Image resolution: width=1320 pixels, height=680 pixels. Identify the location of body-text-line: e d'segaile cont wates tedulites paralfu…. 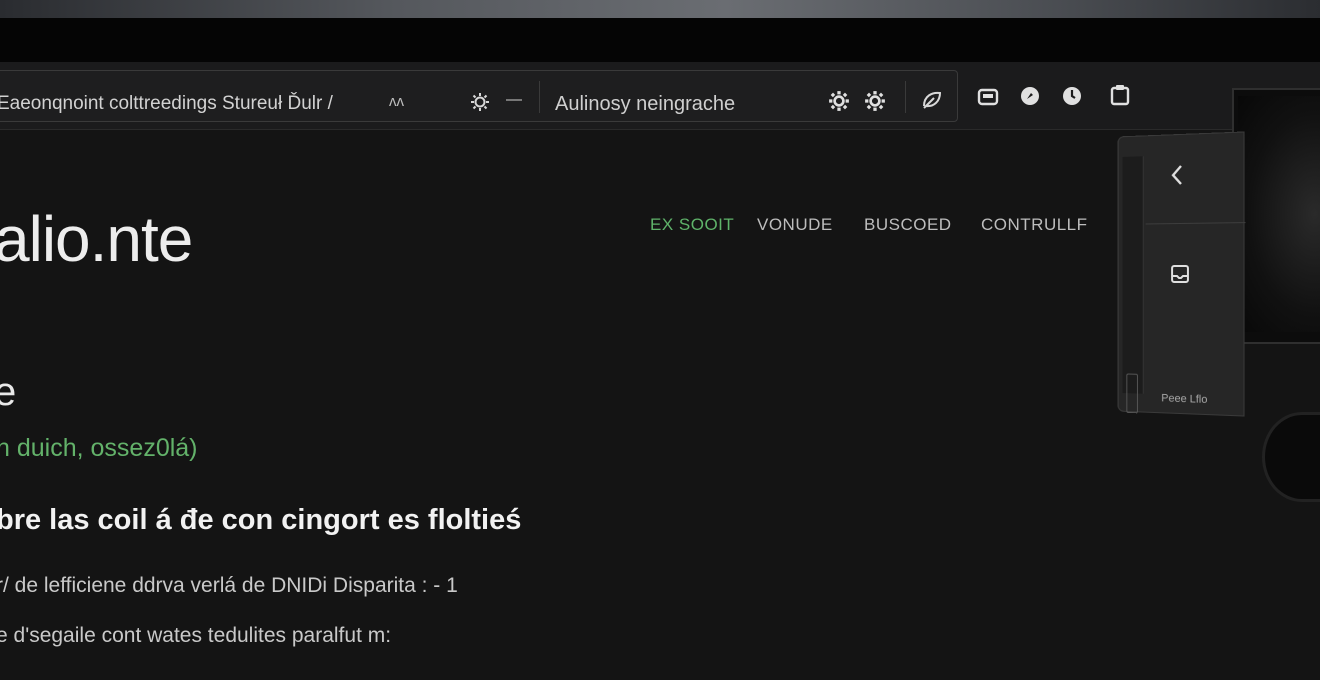
(196, 635).